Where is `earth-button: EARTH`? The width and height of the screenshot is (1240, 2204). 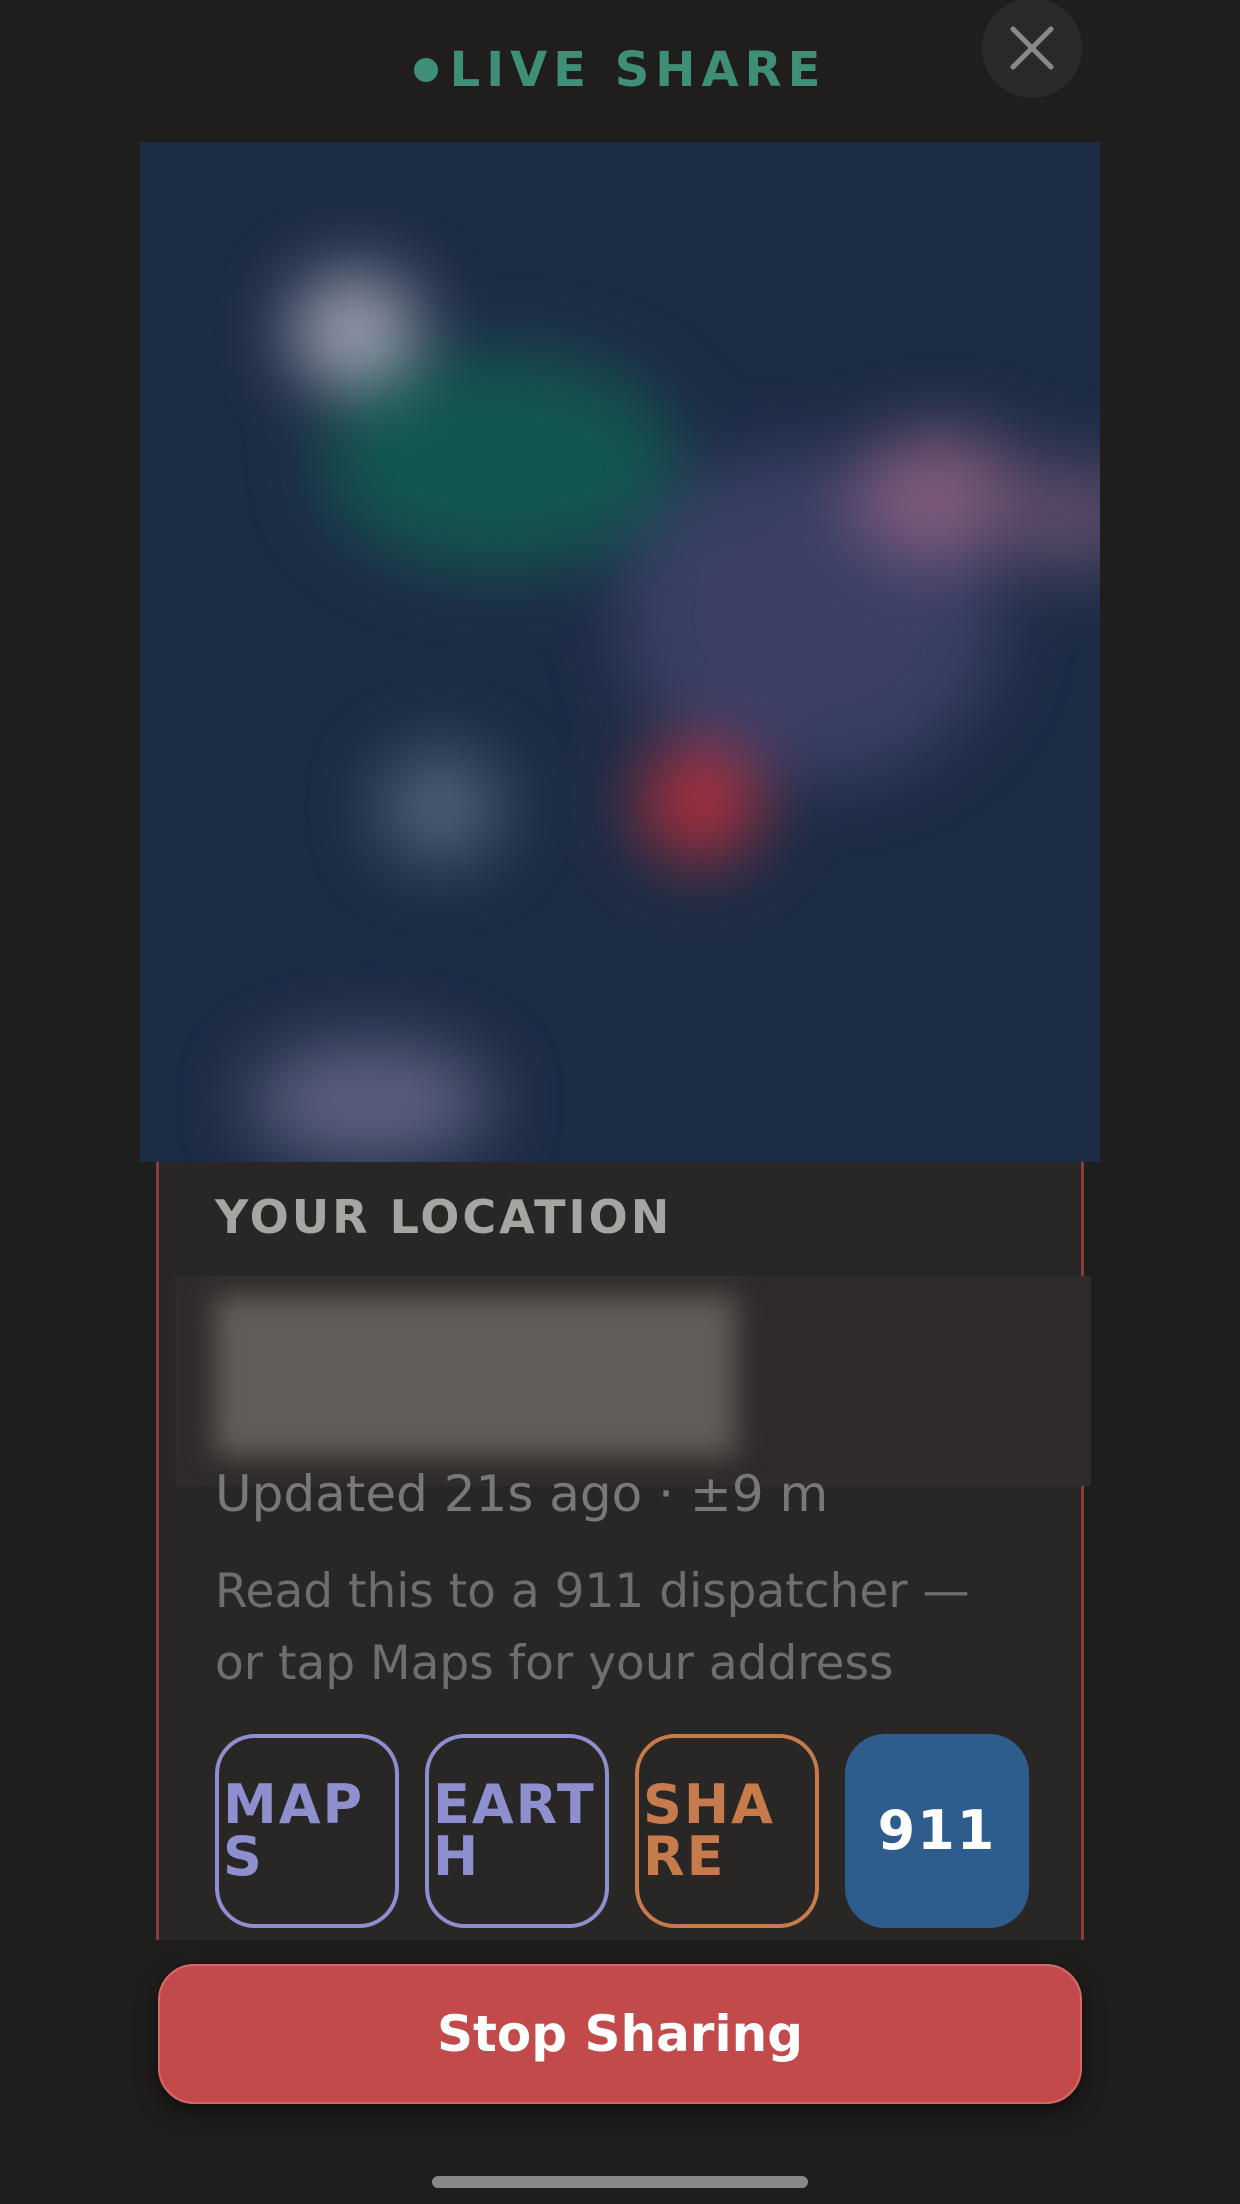 earth-button: EARTH is located at coordinates (517, 1831).